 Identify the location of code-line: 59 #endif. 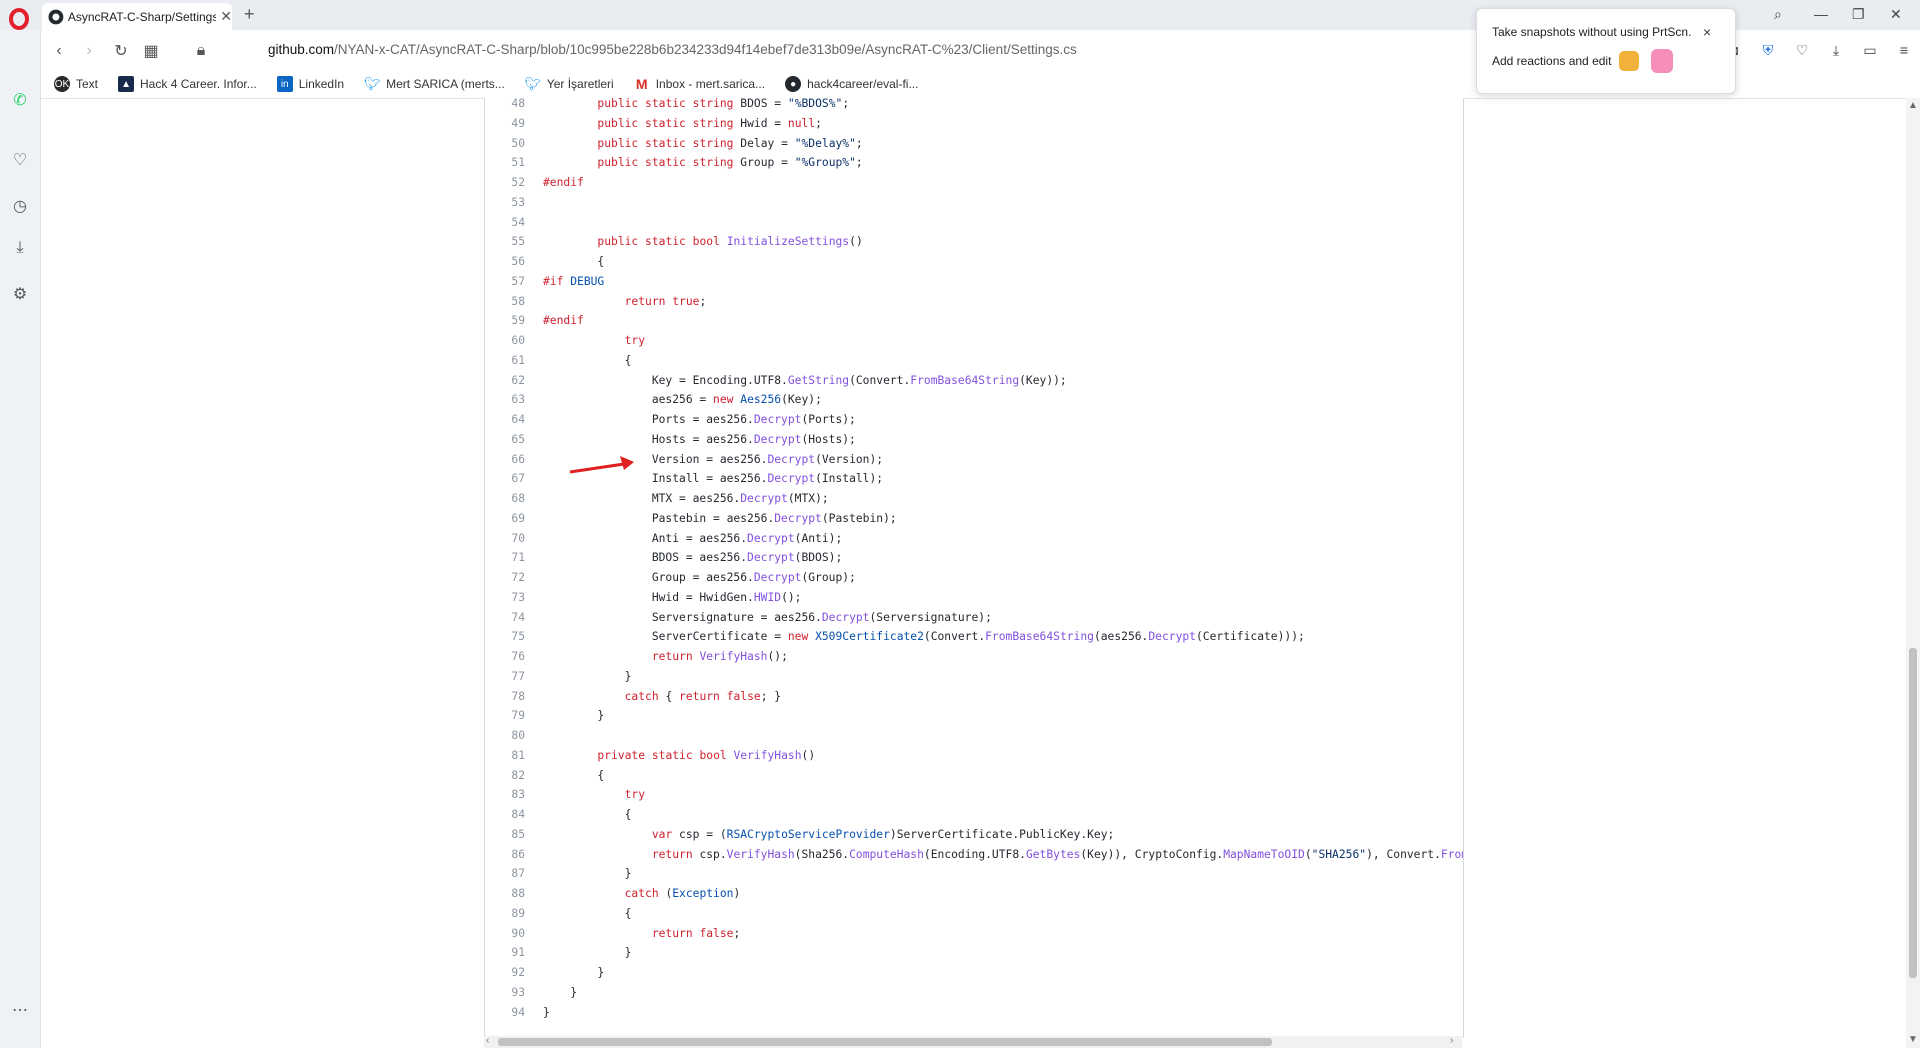
(974, 321).